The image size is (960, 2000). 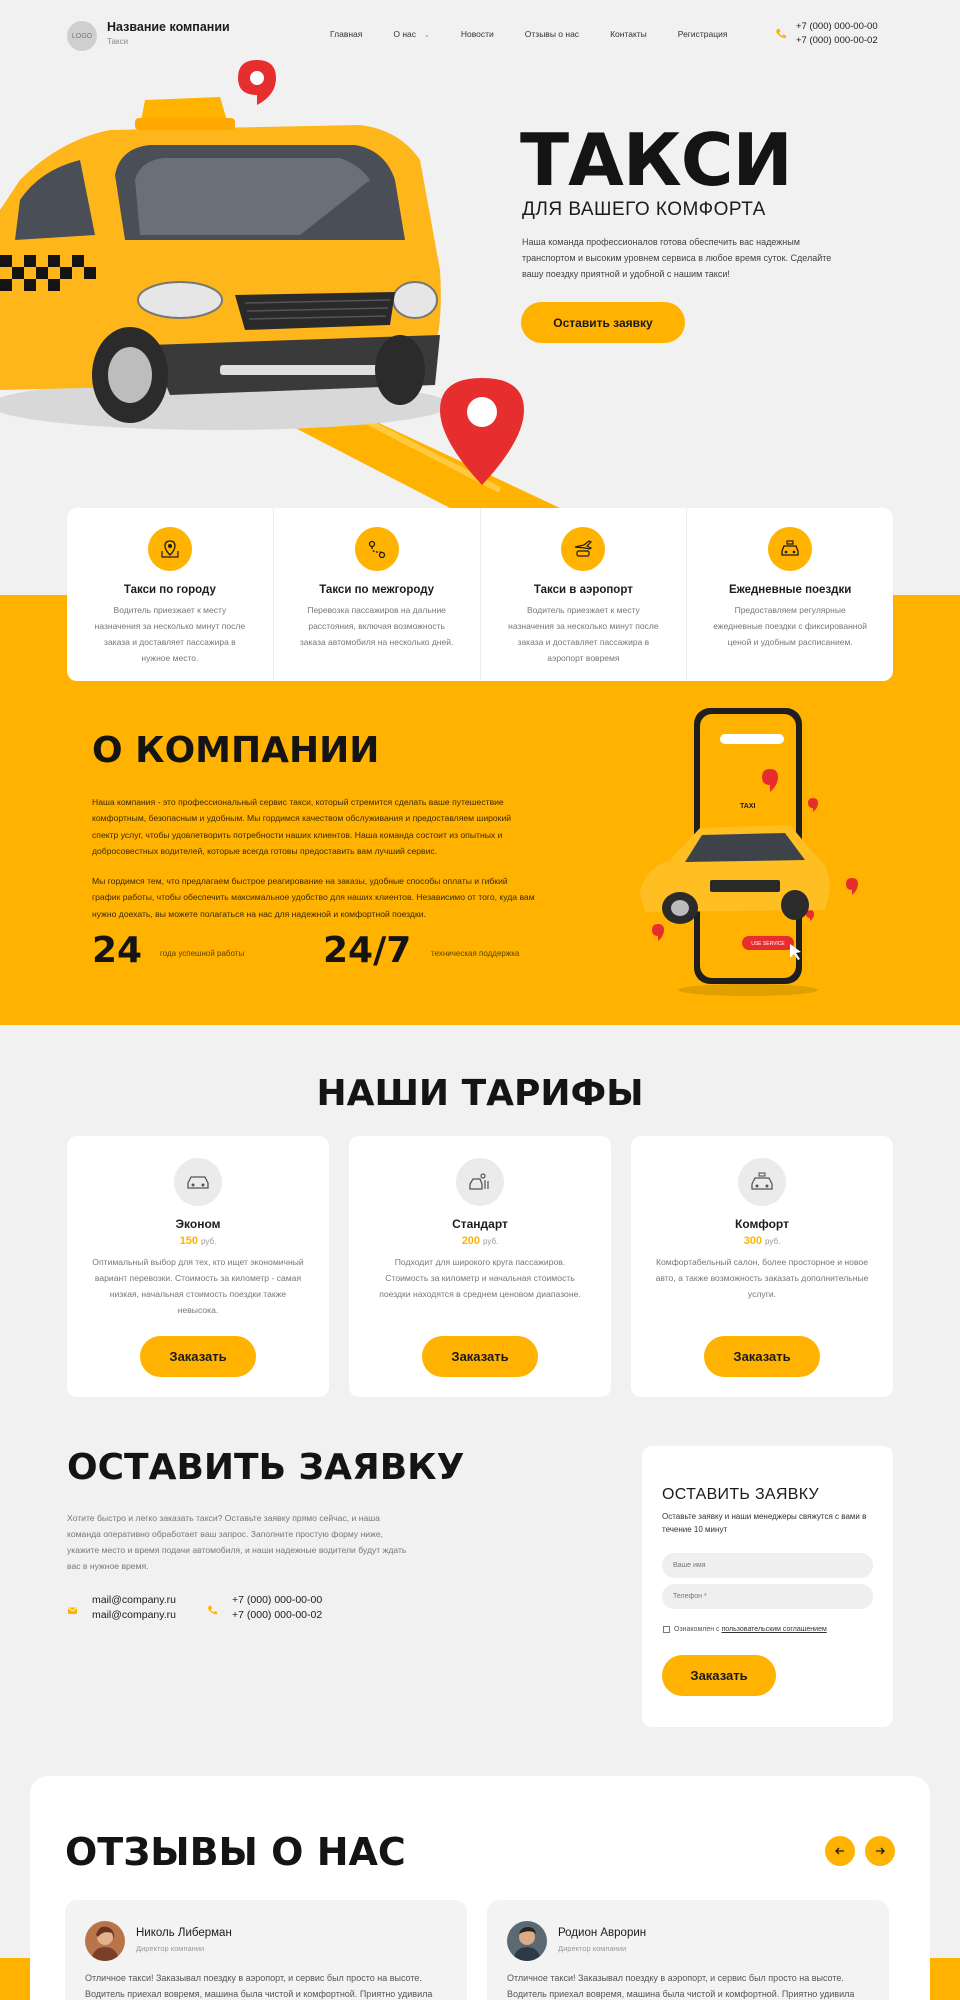 I want to click on contact-phone-1: +7 (000) 000-00-00, so click(x=277, y=1600).